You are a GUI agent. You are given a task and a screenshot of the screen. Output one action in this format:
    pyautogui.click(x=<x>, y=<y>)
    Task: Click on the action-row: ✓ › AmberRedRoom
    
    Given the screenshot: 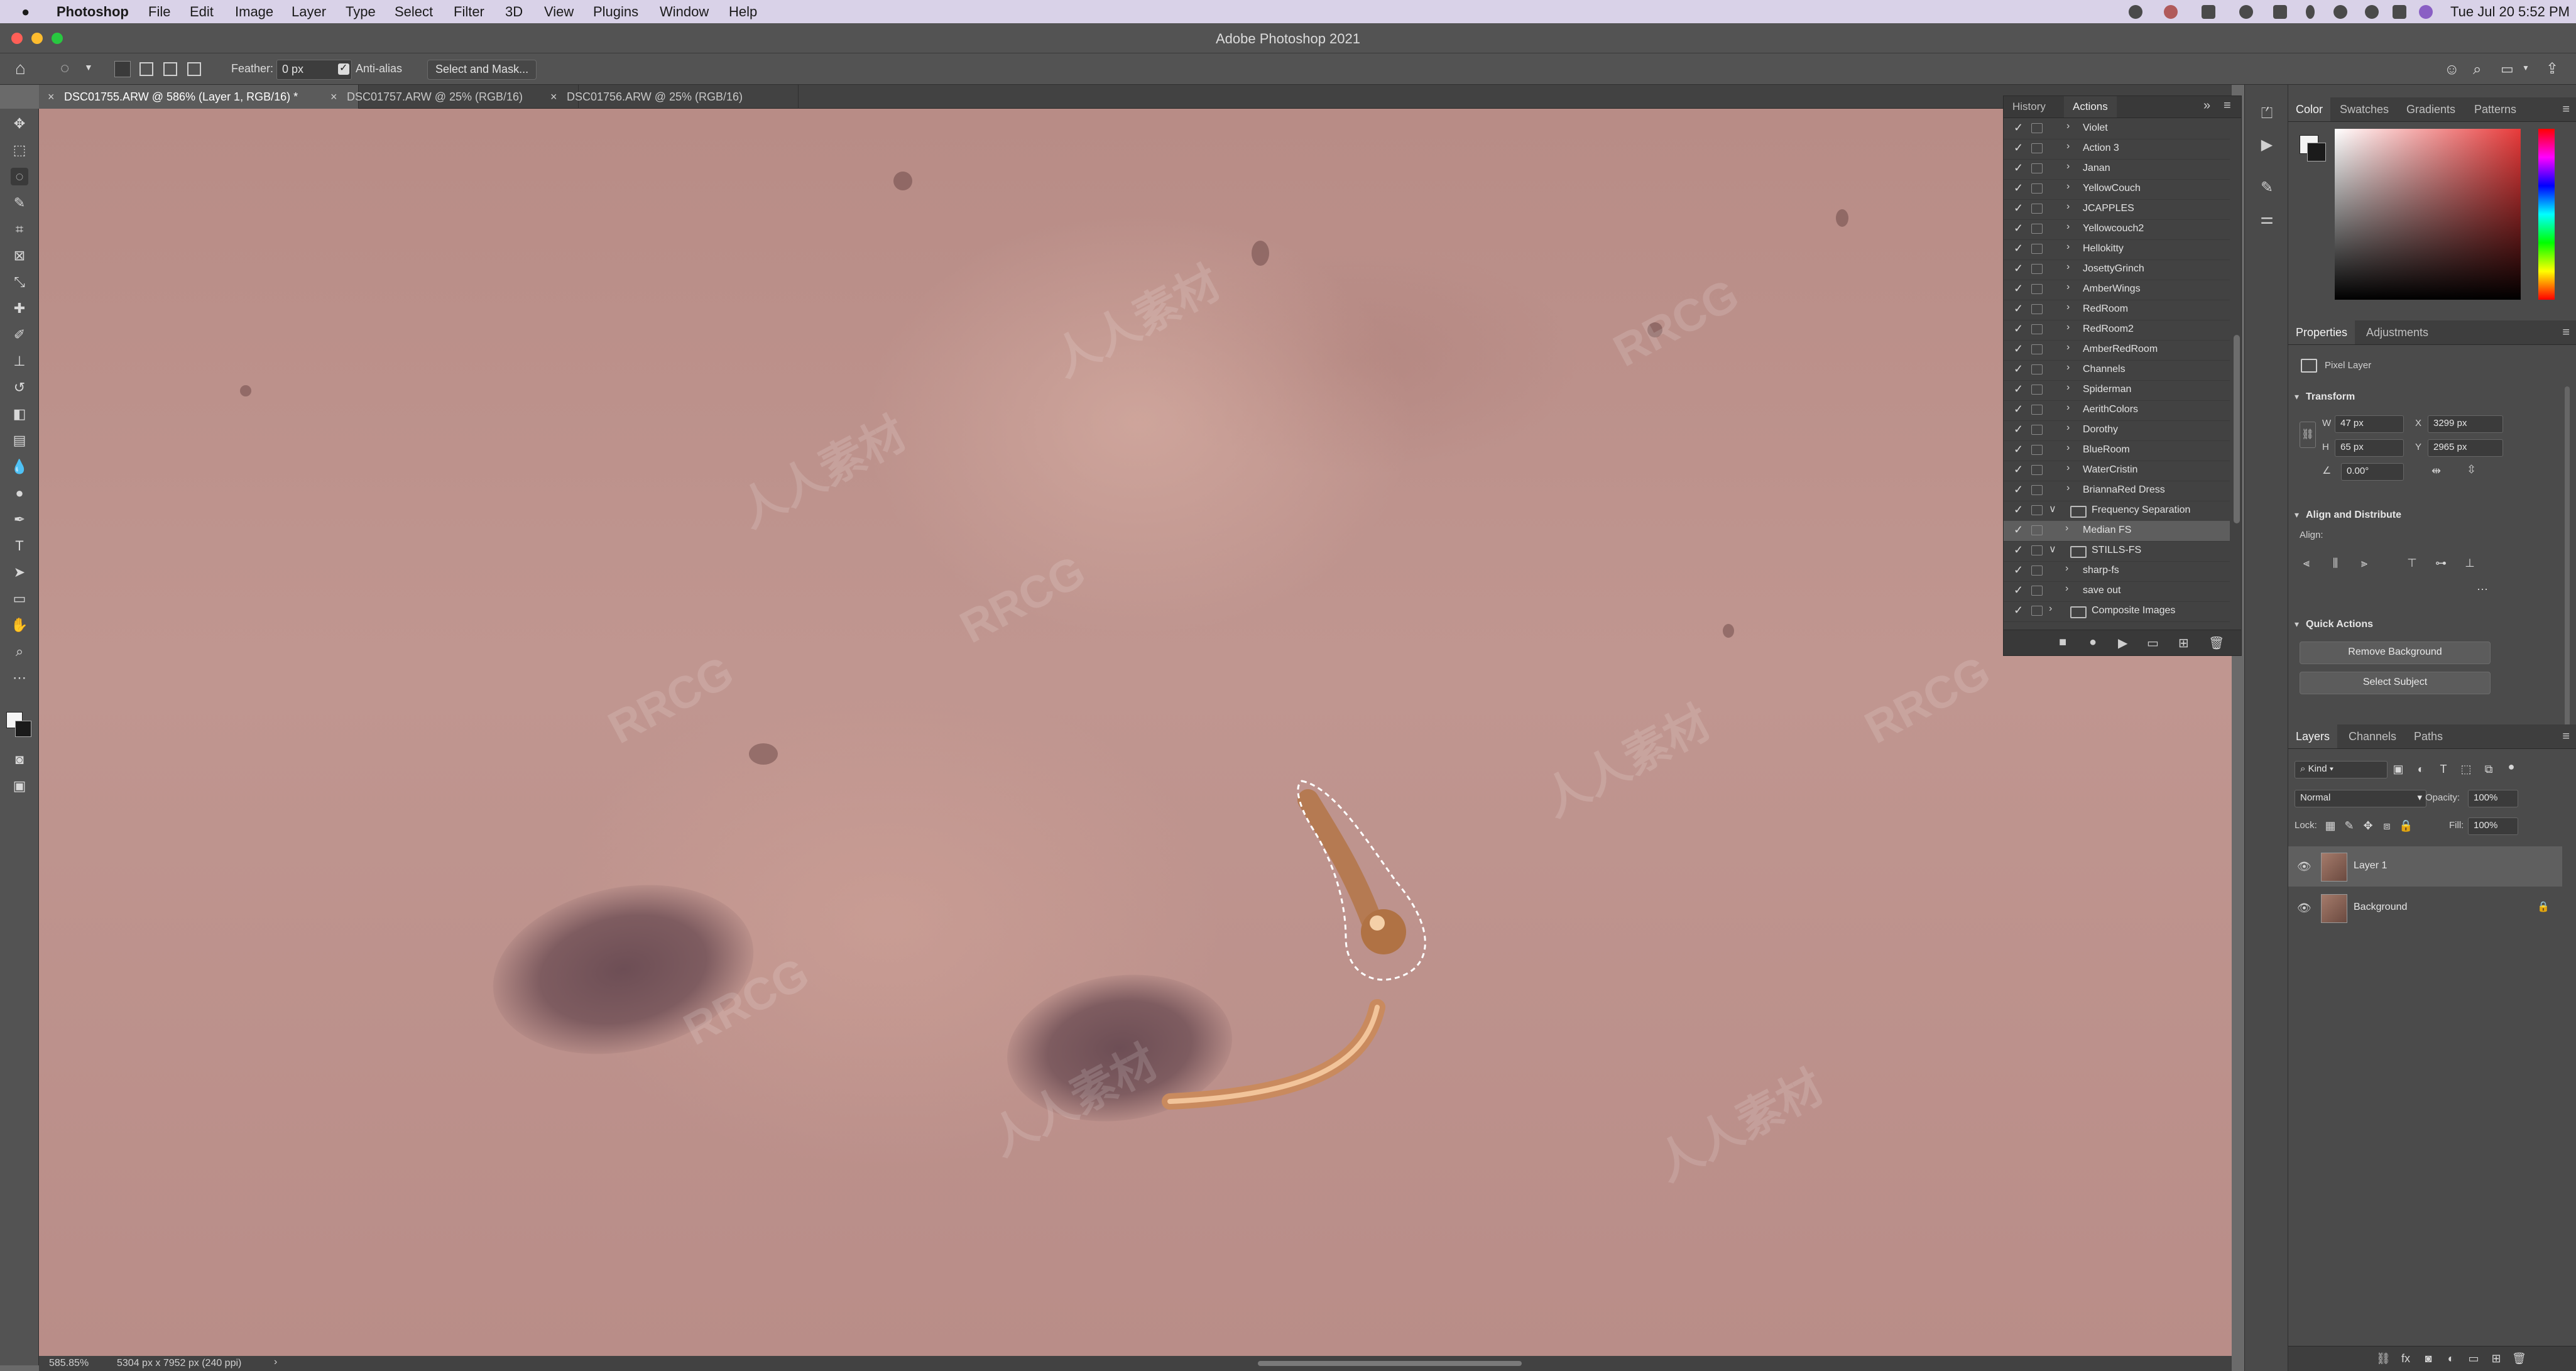 What is the action you would take?
    pyautogui.click(x=2117, y=351)
    